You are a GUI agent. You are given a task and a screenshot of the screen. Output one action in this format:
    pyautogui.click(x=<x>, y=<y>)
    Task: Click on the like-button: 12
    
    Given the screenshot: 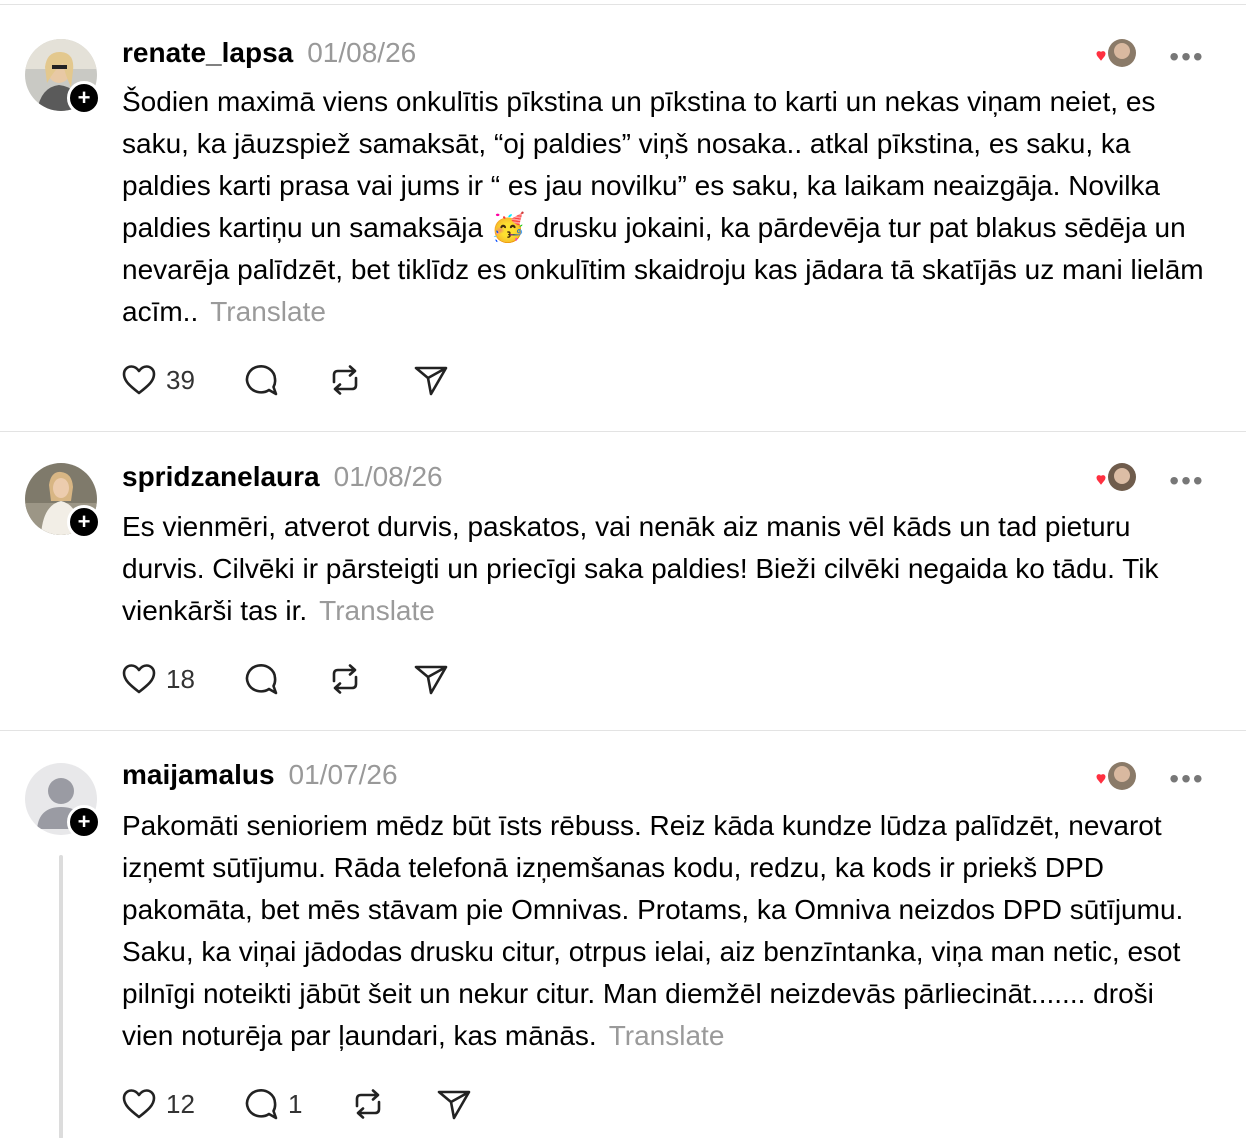 What is the action you would take?
    pyautogui.click(x=157, y=1104)
    